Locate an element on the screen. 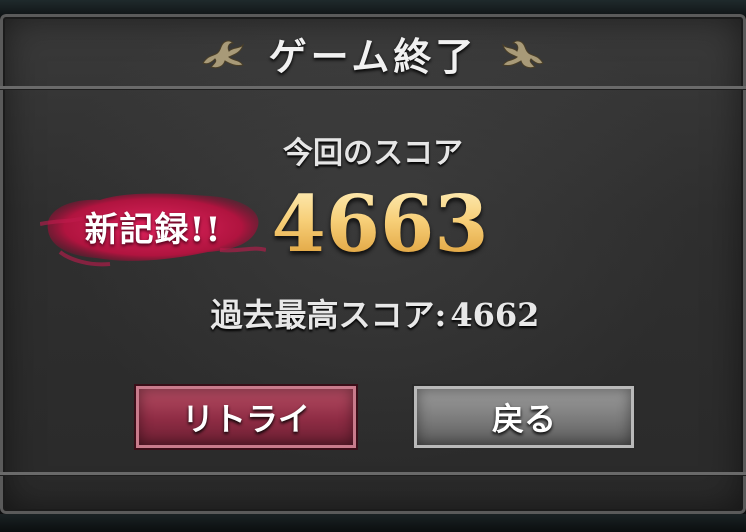 This screenshot has height=532, width=746. new-record-text: 新記録!! is located at coordinates (153, 229).